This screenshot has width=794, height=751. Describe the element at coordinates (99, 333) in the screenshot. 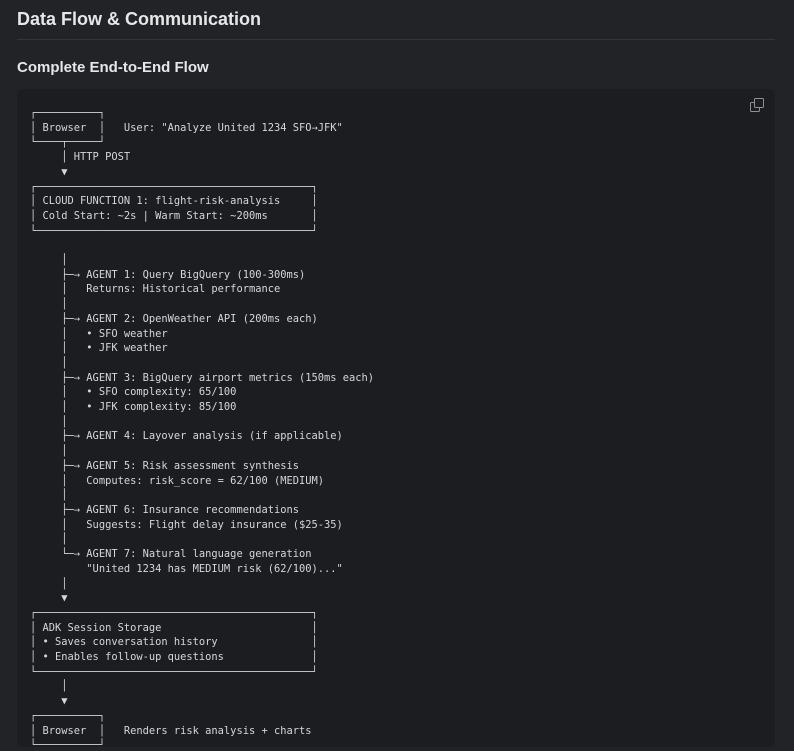

I see `diagram-line: │ • SFO weather` at that location.